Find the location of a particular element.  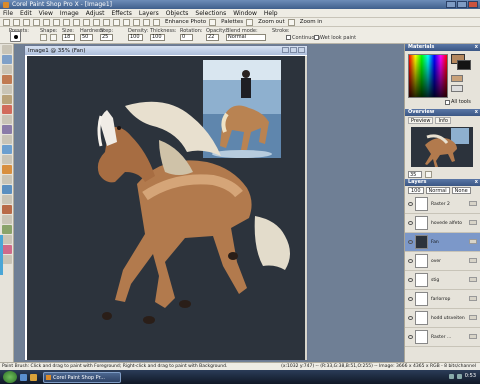

smudge-tool-icon is located at coordinates (7, 169).